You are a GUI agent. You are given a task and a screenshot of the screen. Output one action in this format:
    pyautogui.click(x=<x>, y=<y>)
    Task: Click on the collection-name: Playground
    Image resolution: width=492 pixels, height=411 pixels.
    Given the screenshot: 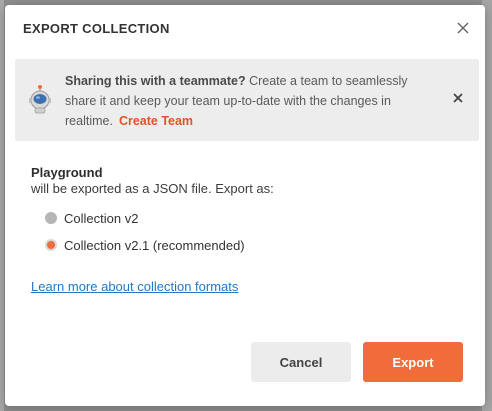 What is the action you would take?
    pyautogui.click(x=67, y=172)
    